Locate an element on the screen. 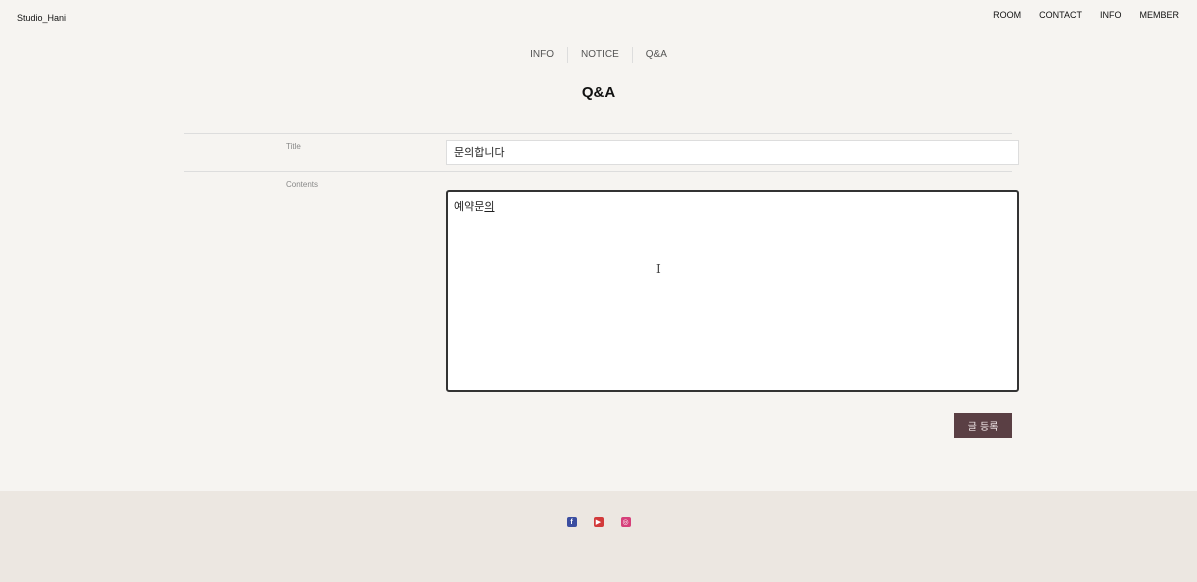 This screenshot has width=1197, height=582. contents-label: Contents is located at coordinates (302, 184).